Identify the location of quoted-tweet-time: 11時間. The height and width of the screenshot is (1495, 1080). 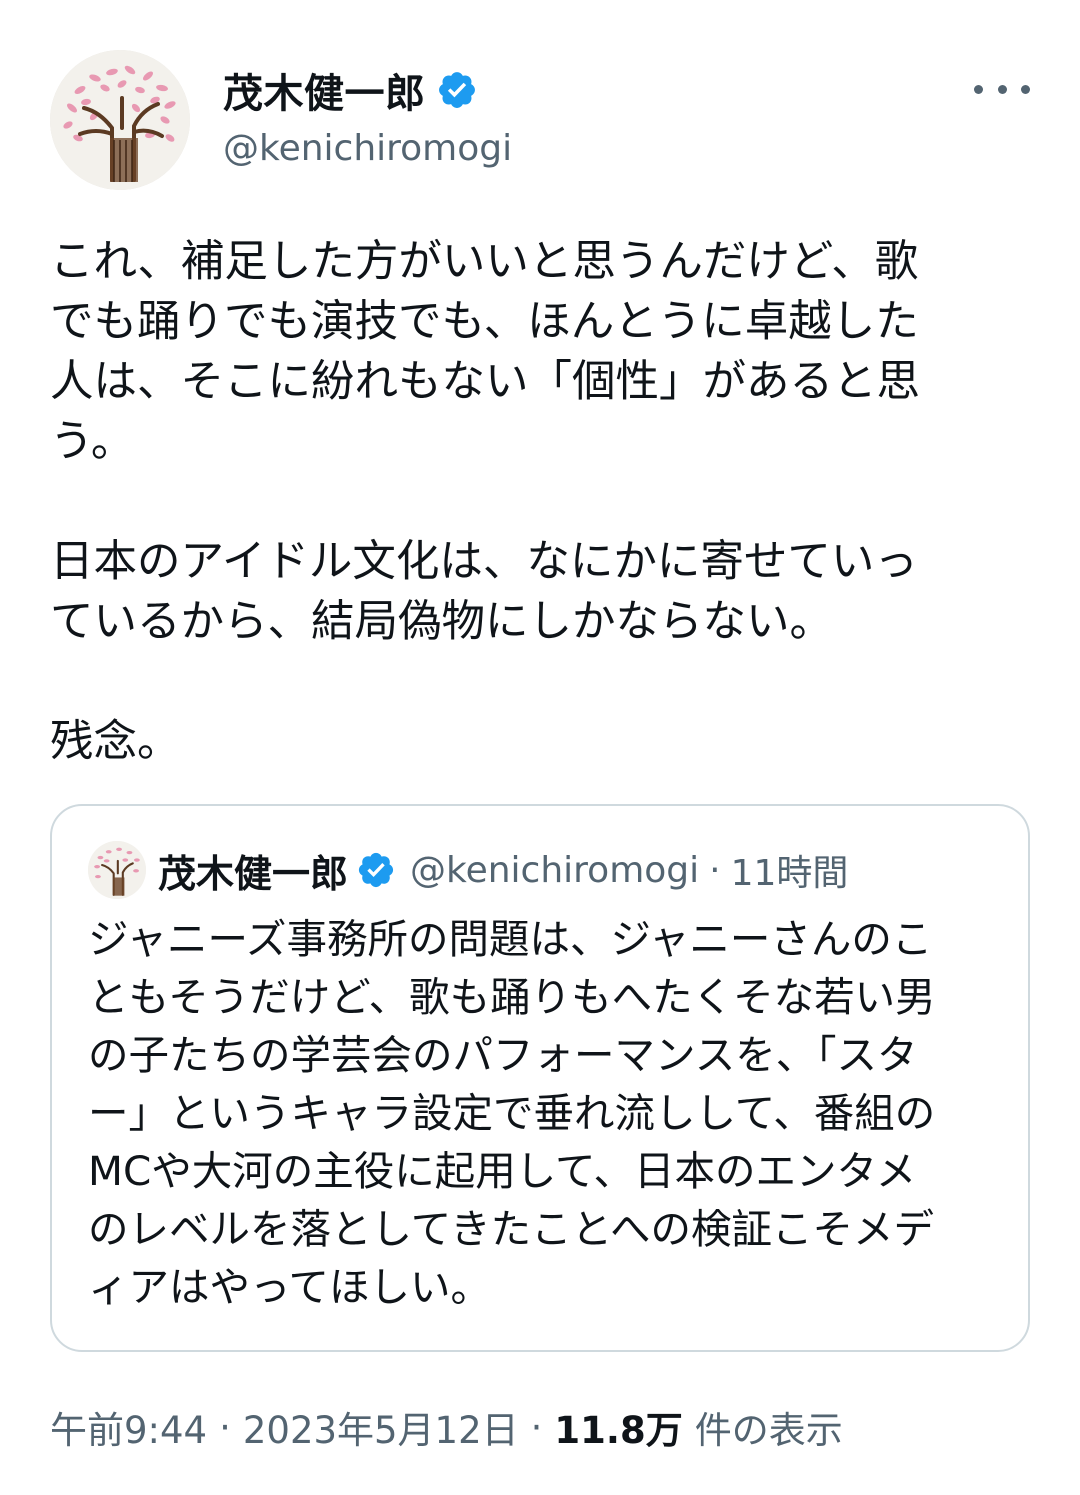
(789, 873).